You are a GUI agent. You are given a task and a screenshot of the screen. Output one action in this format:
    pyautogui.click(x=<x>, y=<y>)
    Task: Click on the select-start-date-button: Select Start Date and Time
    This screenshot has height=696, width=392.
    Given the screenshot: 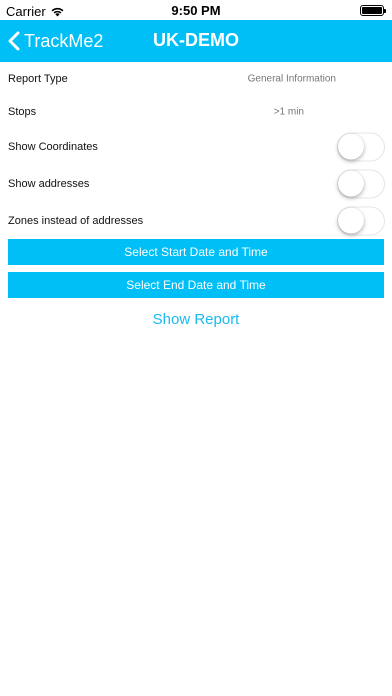 What is the action you would take?
    pyautogui.click(x=196, y=252)
    